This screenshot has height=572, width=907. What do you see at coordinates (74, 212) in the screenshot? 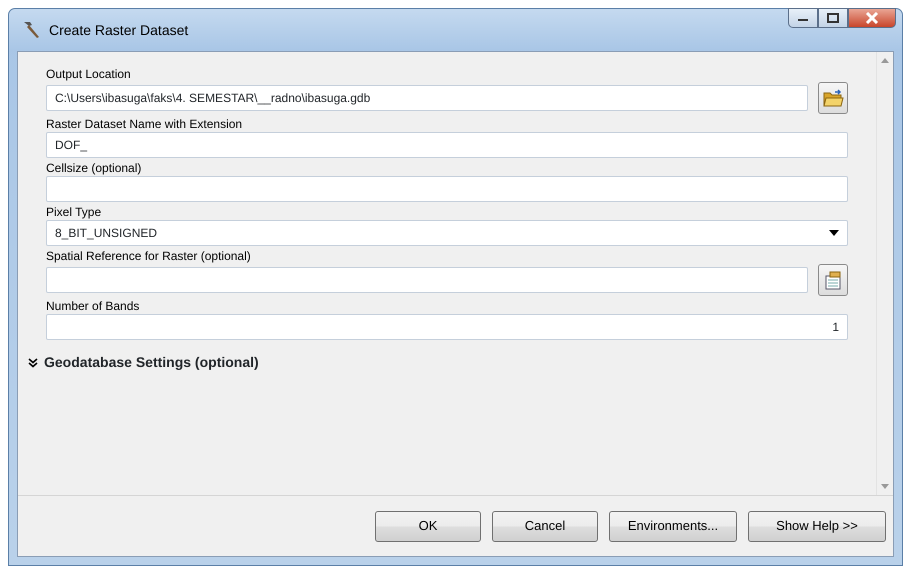
I see `field-label: Pixel Type` at bounding box center [74, 212].